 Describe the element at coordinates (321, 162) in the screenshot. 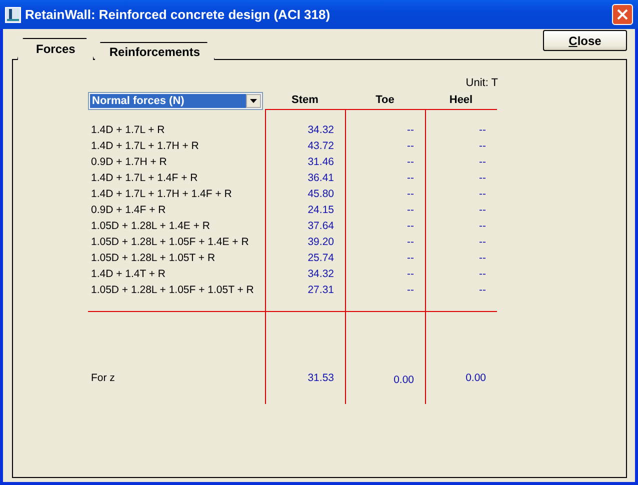

I see `table-cell: 31.46` at that location.